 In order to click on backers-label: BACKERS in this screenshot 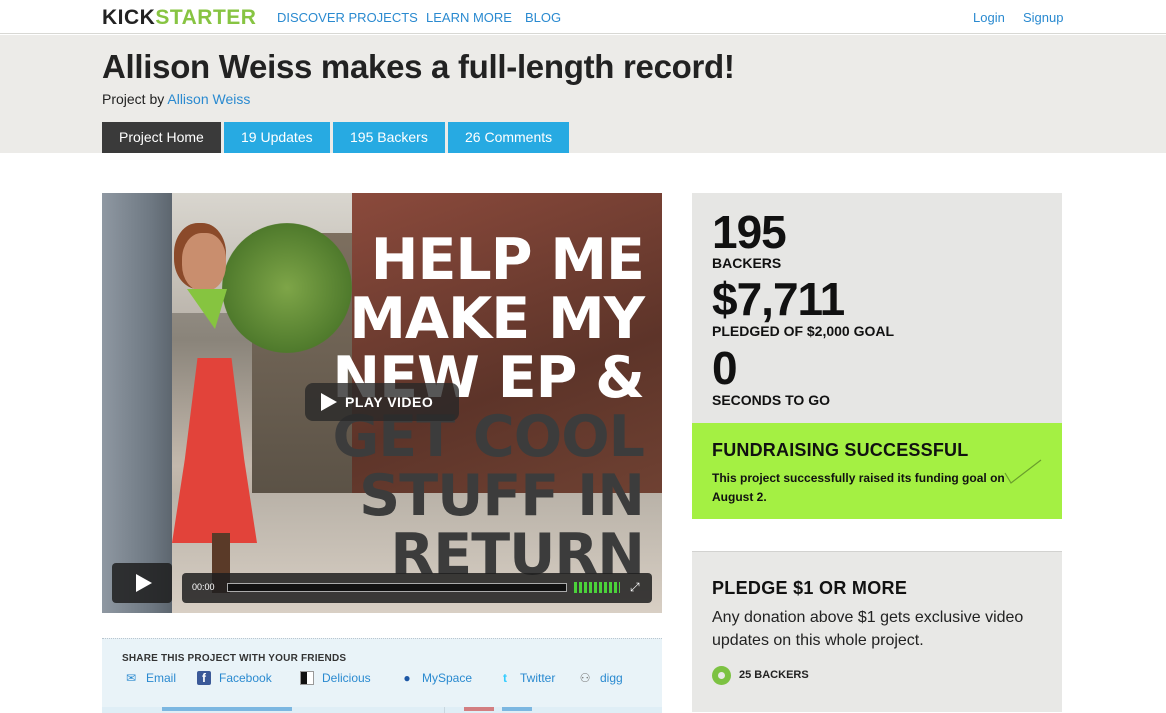, I will do `click(747, 263)`.